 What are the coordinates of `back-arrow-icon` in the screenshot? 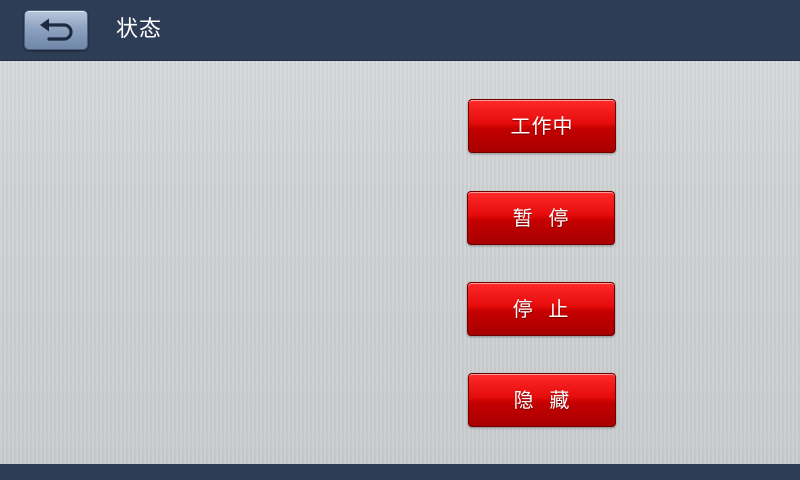 It's located at (56, 29).